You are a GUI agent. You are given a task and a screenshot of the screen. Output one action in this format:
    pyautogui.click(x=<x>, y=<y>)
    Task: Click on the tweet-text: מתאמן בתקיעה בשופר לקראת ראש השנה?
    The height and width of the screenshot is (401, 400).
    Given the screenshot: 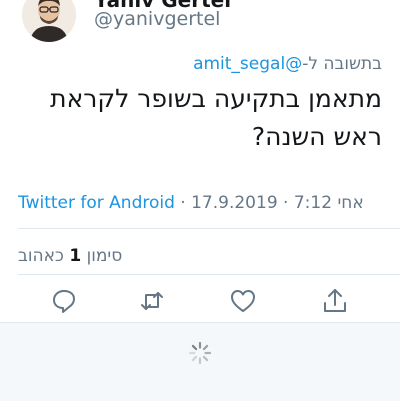 What is the action you would take?
    pyautogui.click(x=216, y=117)
    